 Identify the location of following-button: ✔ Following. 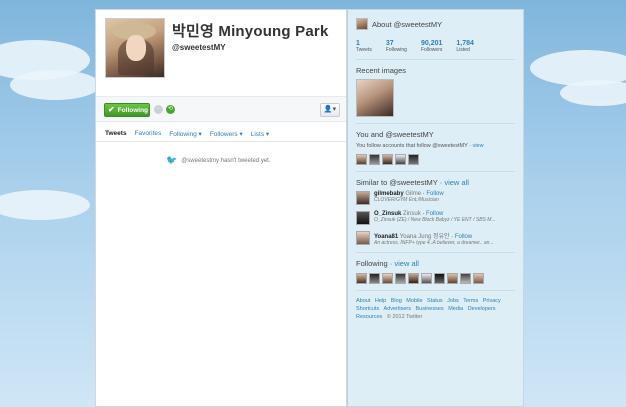
(127, 110).